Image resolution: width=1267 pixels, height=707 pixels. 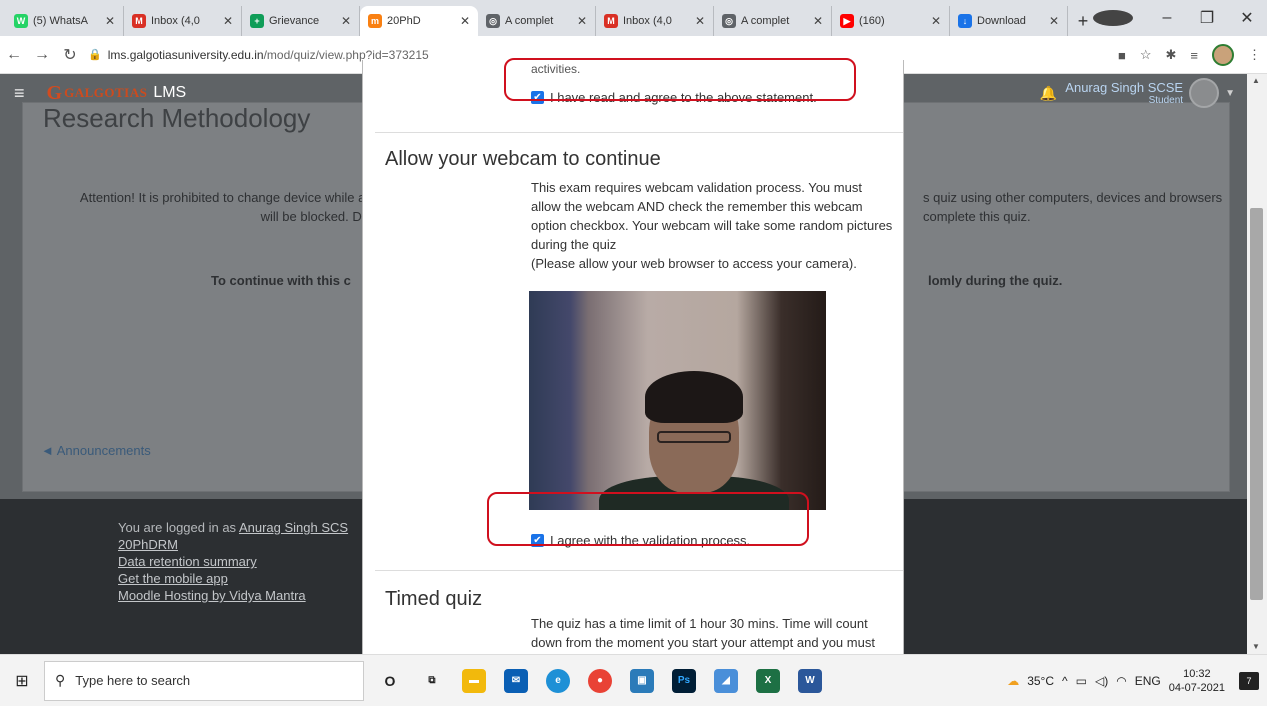 What do you see at coordinates (1247, 18) in the screenshot?
I see `close-window-button: ✕` at bounding box center [1247, 18].